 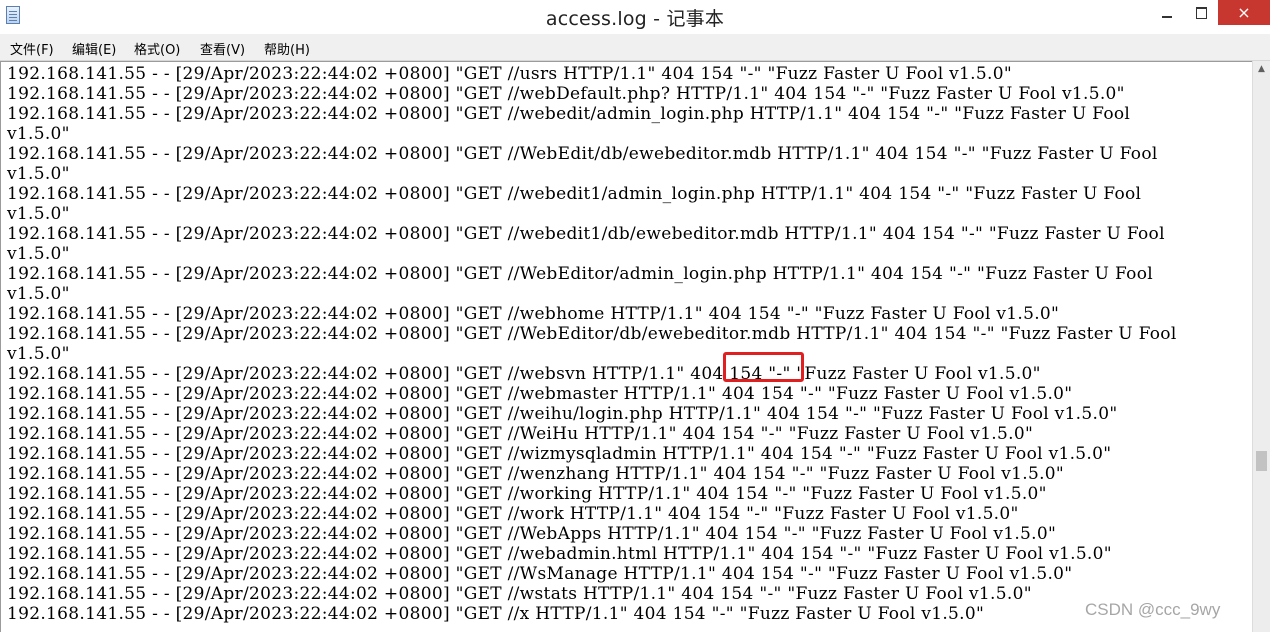 What do you see at coordinates (222, 48) in the screenshot?
I see `menu-view: 查看(V)` at bounding box center [222, 48].